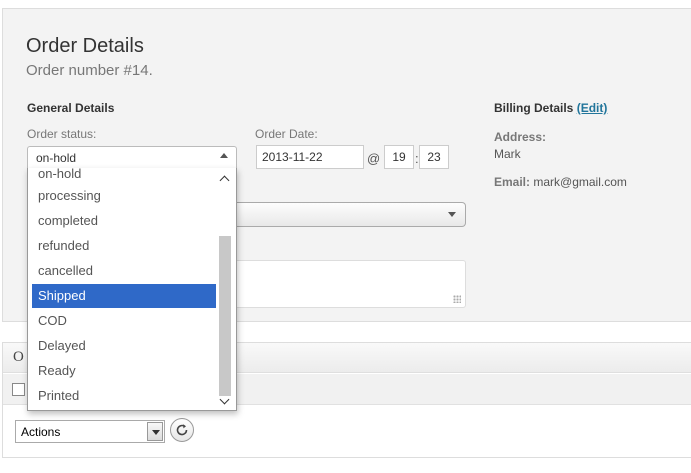 Image resolution: width=691 pixels, height=473 pixels. What do you see at coordinates (124, 221) in the screenshot?
I see `dropdown-option-completed: completed` at bounding box center [124, 221].